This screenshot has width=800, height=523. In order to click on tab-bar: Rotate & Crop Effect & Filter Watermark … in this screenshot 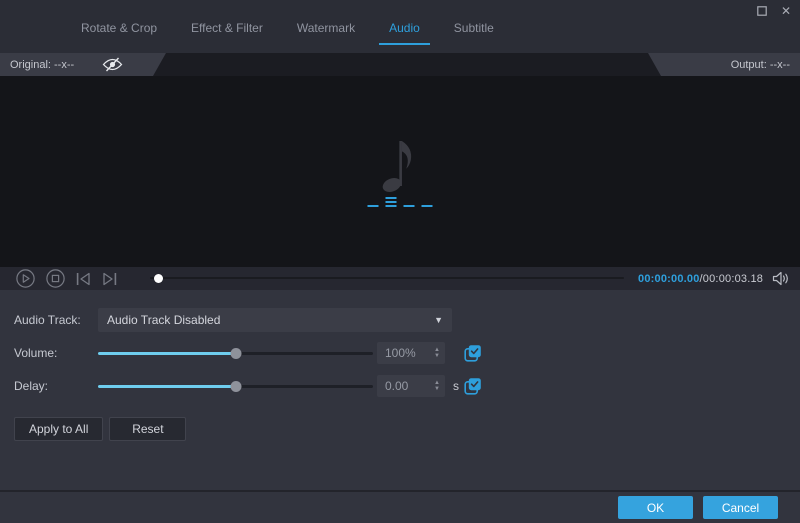, I will do `click(400, 26)`.